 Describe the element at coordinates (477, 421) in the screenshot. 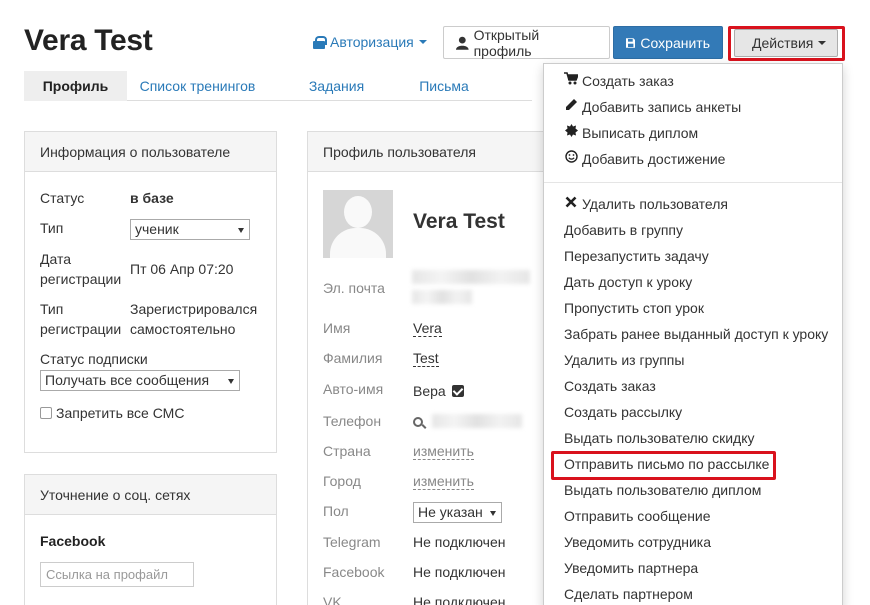

I see `phone-value-blurred` at that location.